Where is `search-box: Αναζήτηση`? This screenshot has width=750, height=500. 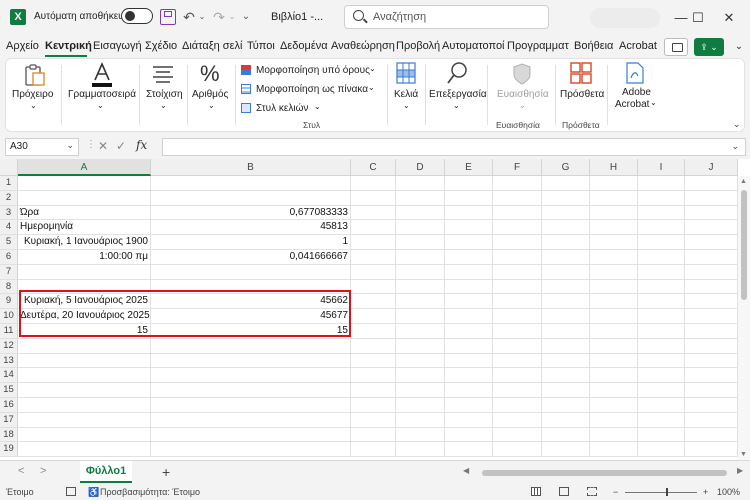
search-box: Αναζήτηση is located at coordinates (446, 17).